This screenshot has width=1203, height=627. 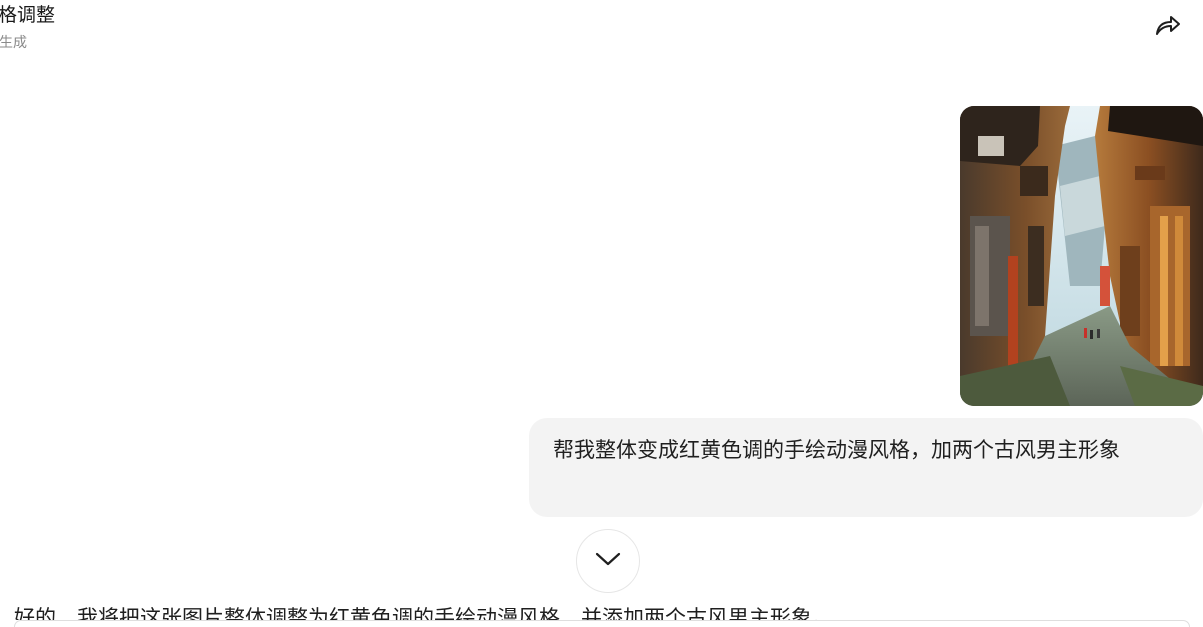 I want to click on share-arrow-icon, so click(x=1168, y=27).